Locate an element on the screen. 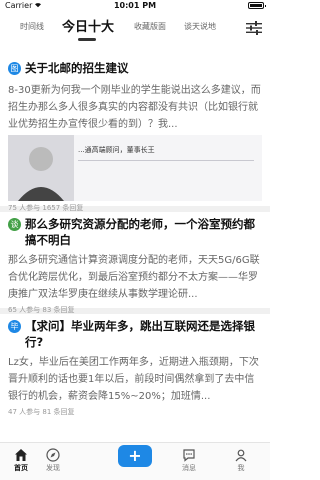  tab-top-ten: 今日十大 is located at coordinates (88, 25).